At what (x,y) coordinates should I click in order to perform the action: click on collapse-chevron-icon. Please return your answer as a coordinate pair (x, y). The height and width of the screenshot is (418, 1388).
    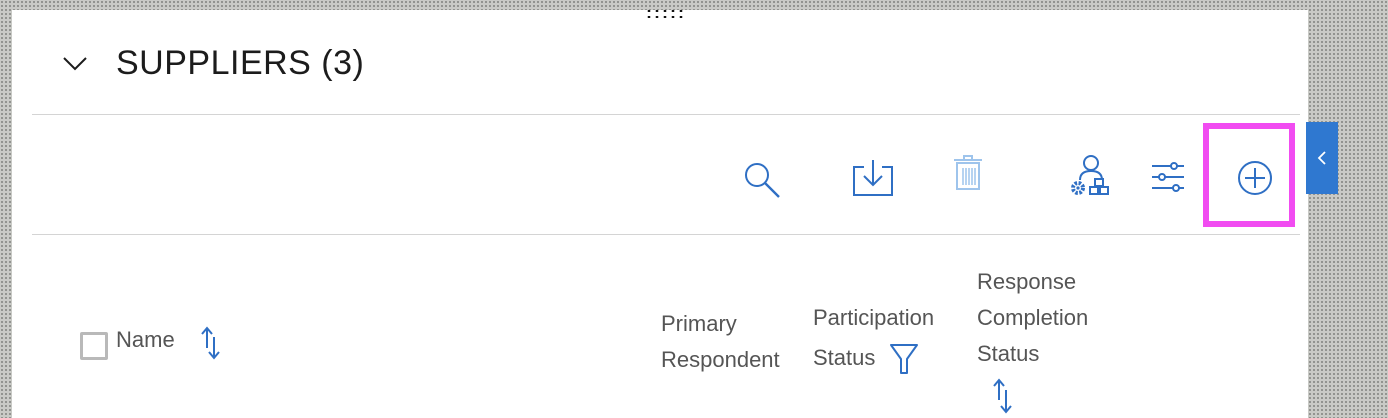
    Looking at the image, I should click on (75, 64).